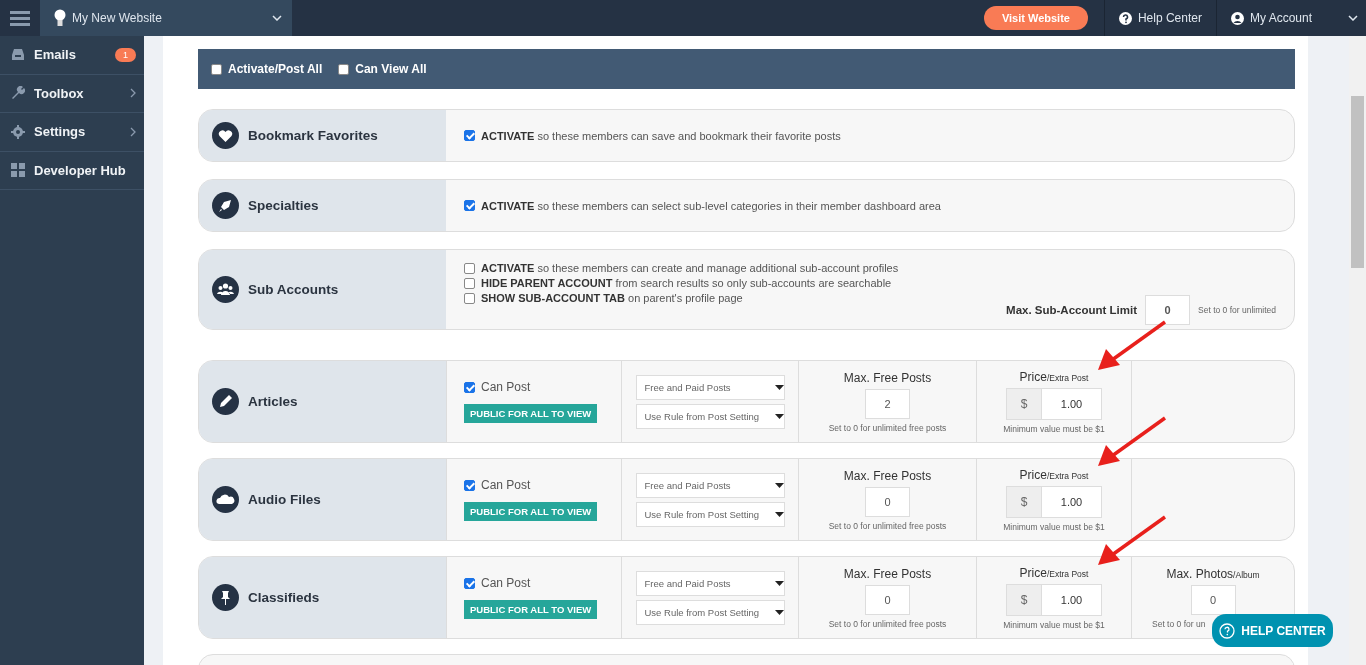  What do you see at coordinates (225, 499) in the screenshot?
I see `cloud-icon` at bounding box center [225, 499].